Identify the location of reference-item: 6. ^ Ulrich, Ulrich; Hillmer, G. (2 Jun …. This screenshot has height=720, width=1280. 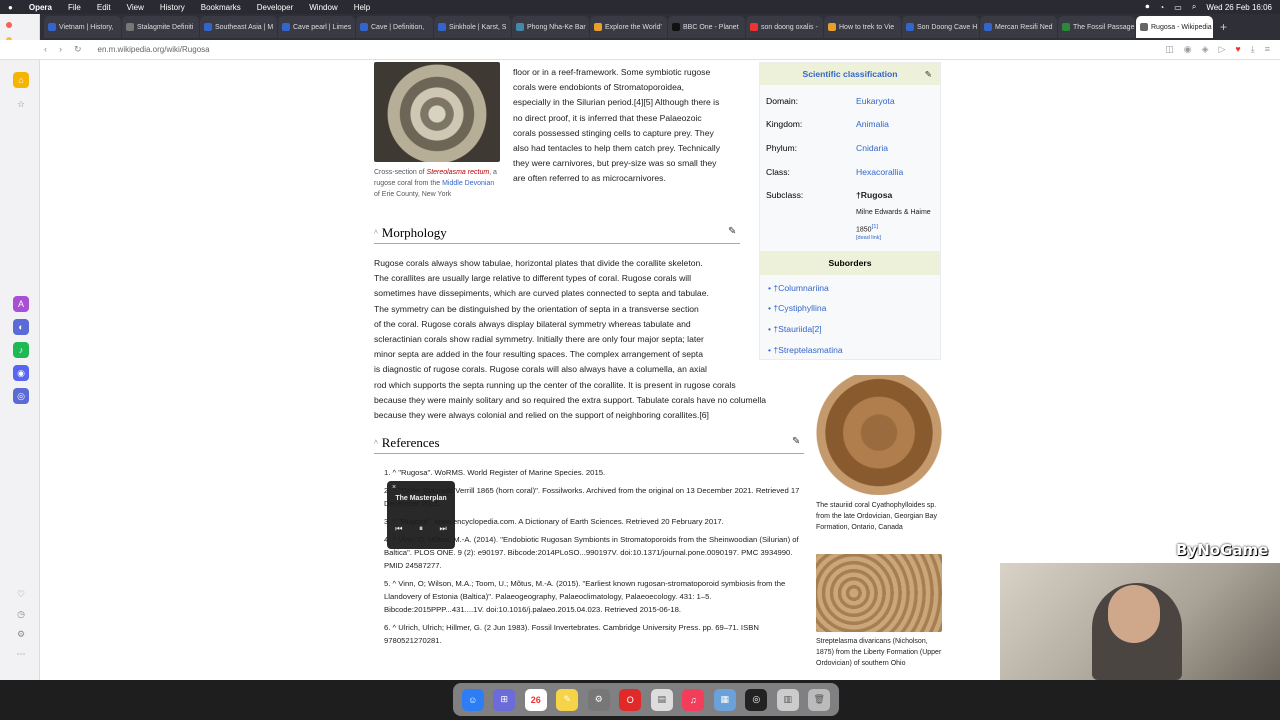
(589, 634).